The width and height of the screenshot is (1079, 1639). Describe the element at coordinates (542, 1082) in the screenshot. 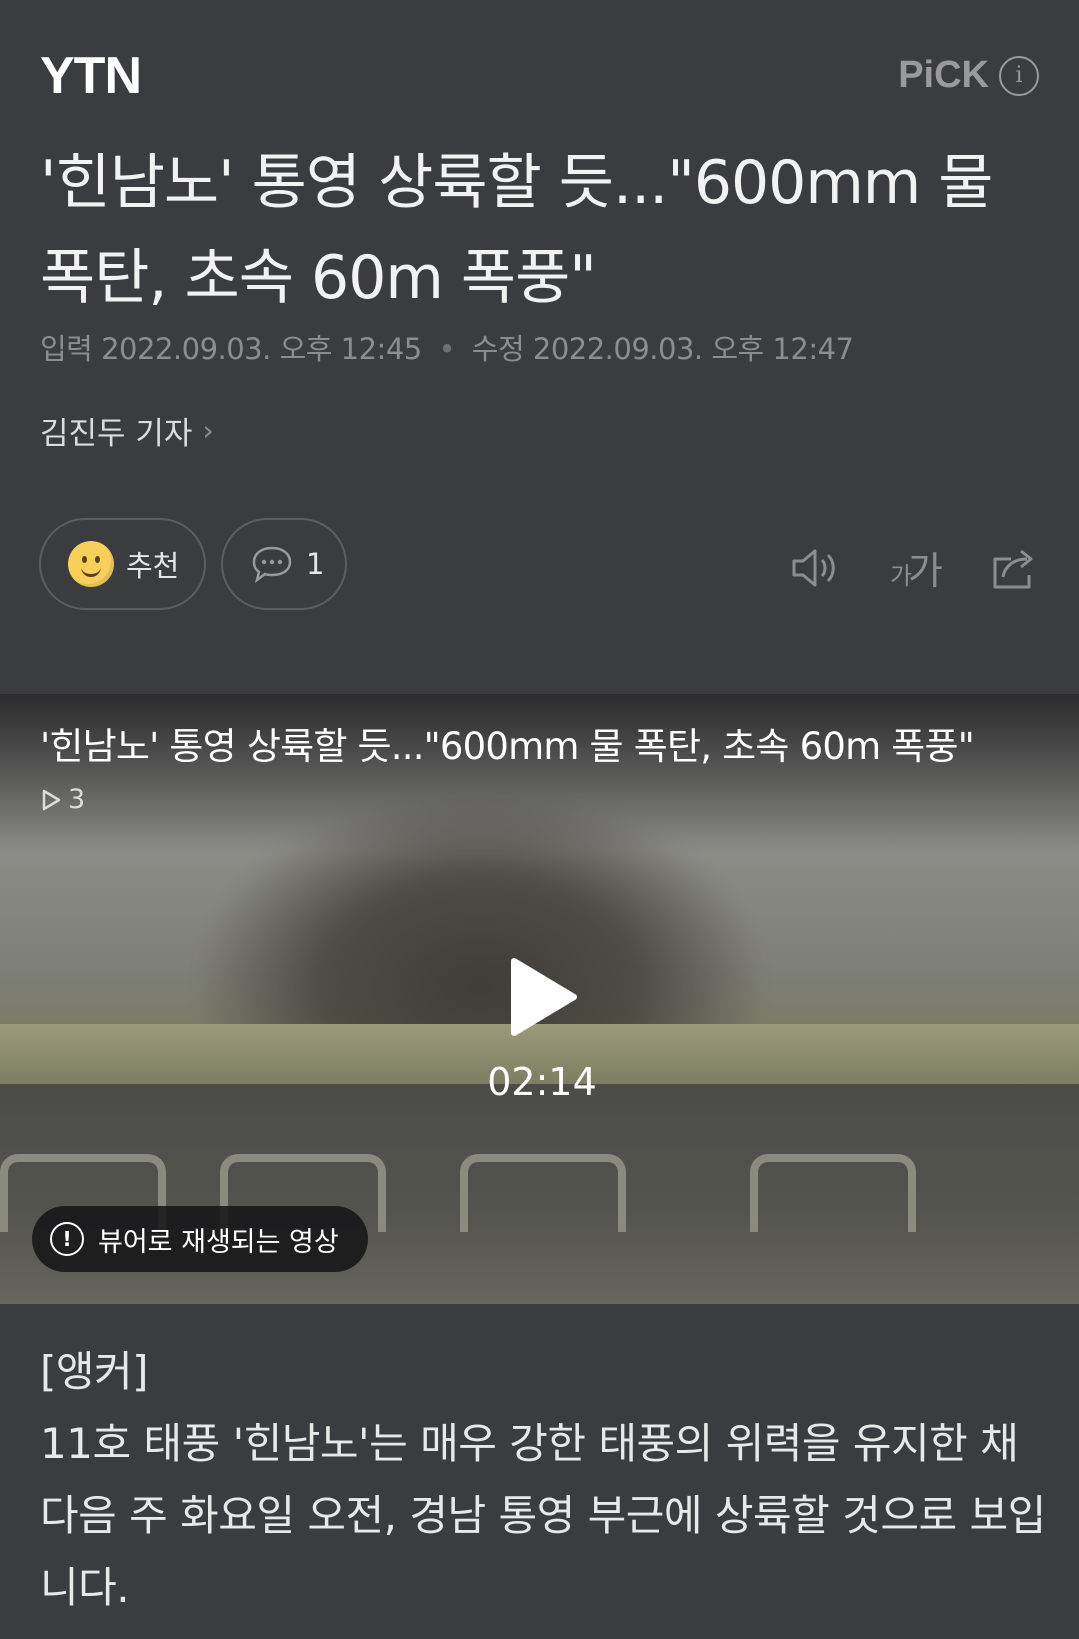

I see `video-duration: 02:14` at that location.